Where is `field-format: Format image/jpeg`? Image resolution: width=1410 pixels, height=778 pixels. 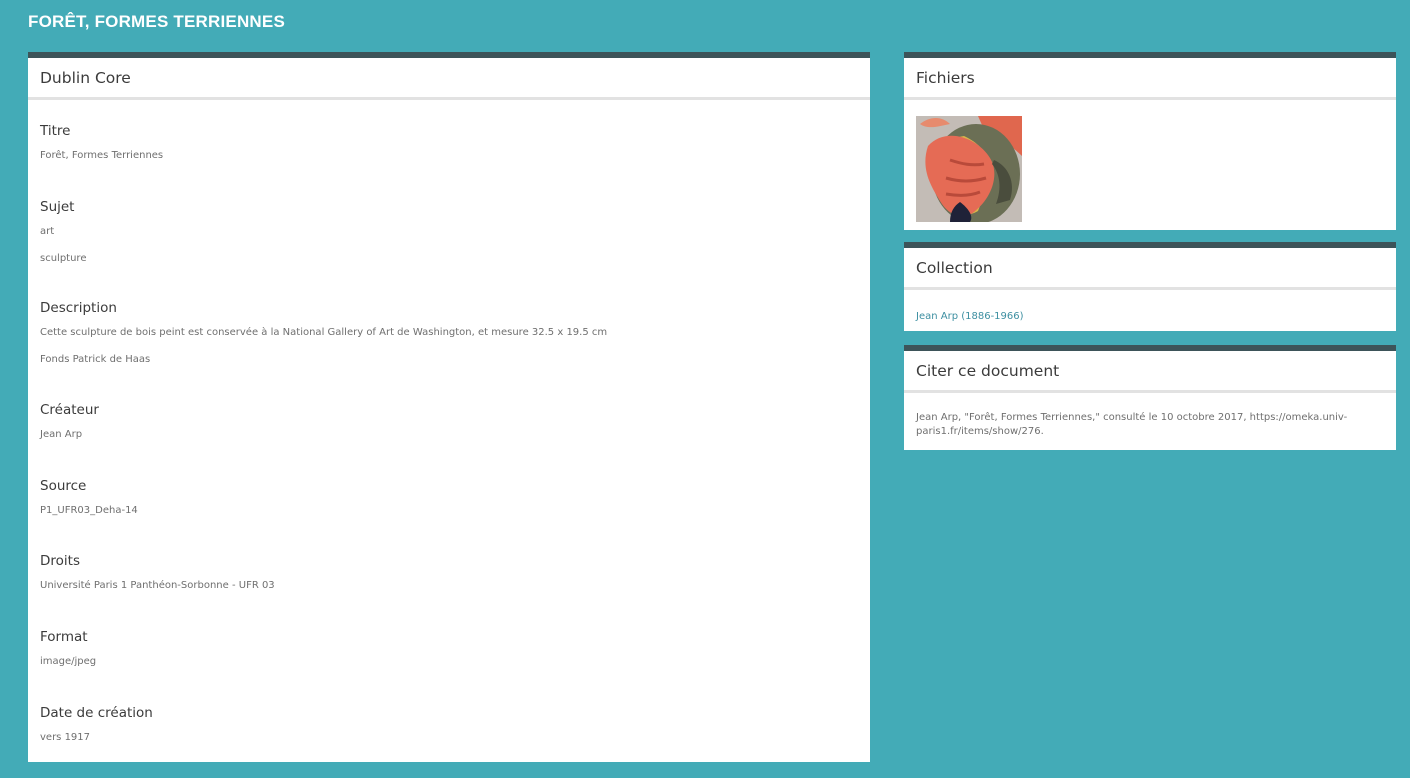
field-format: Format image/jpeg is located at coordinates (68, 654).